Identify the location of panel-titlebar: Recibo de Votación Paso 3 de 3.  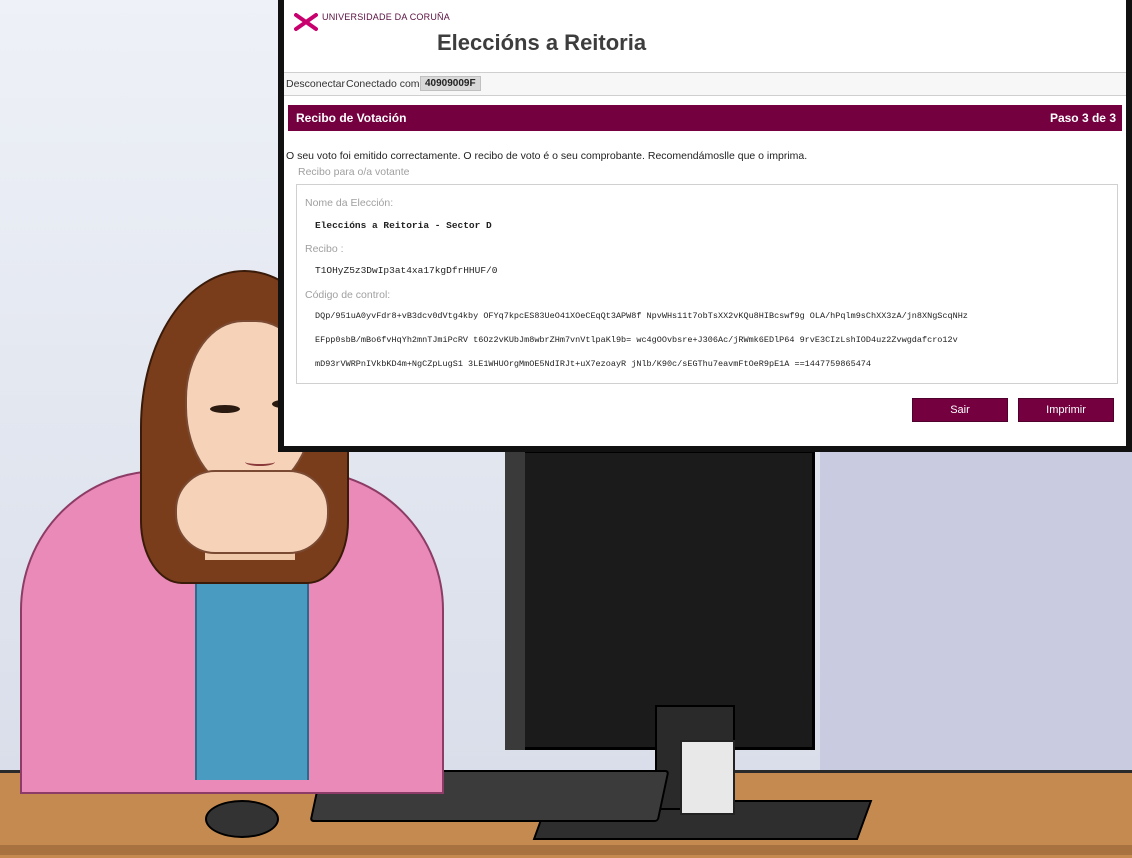
(705, 118).